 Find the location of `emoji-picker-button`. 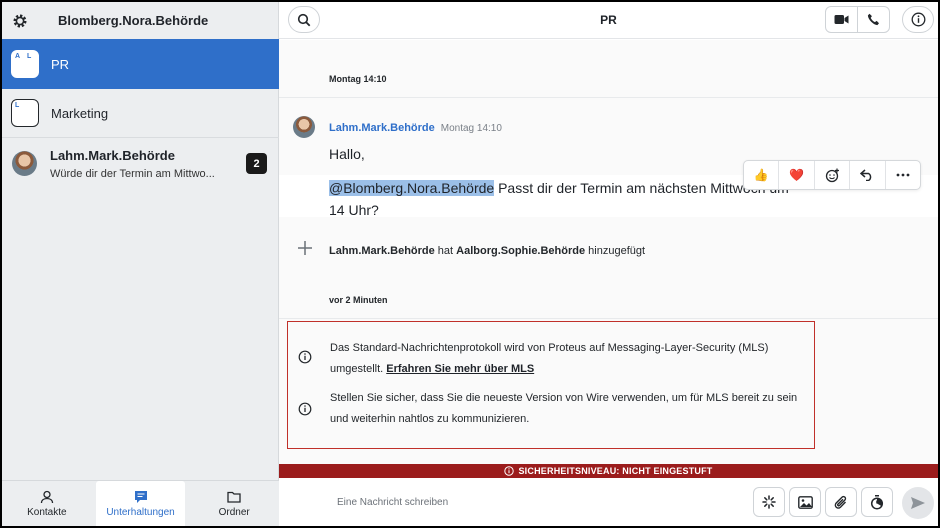

emoji-picker-button is located at coordinates (831, 175).